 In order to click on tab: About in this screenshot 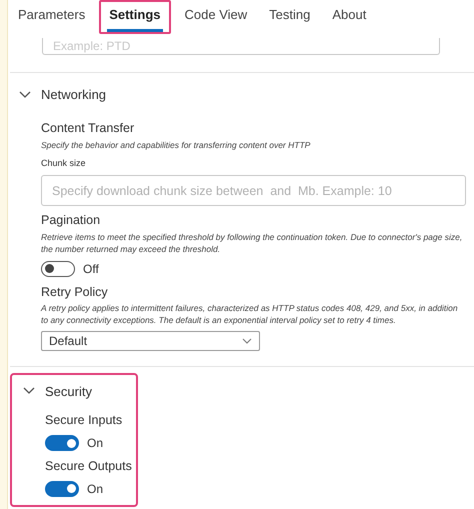, I will do `click(349, 18)`.